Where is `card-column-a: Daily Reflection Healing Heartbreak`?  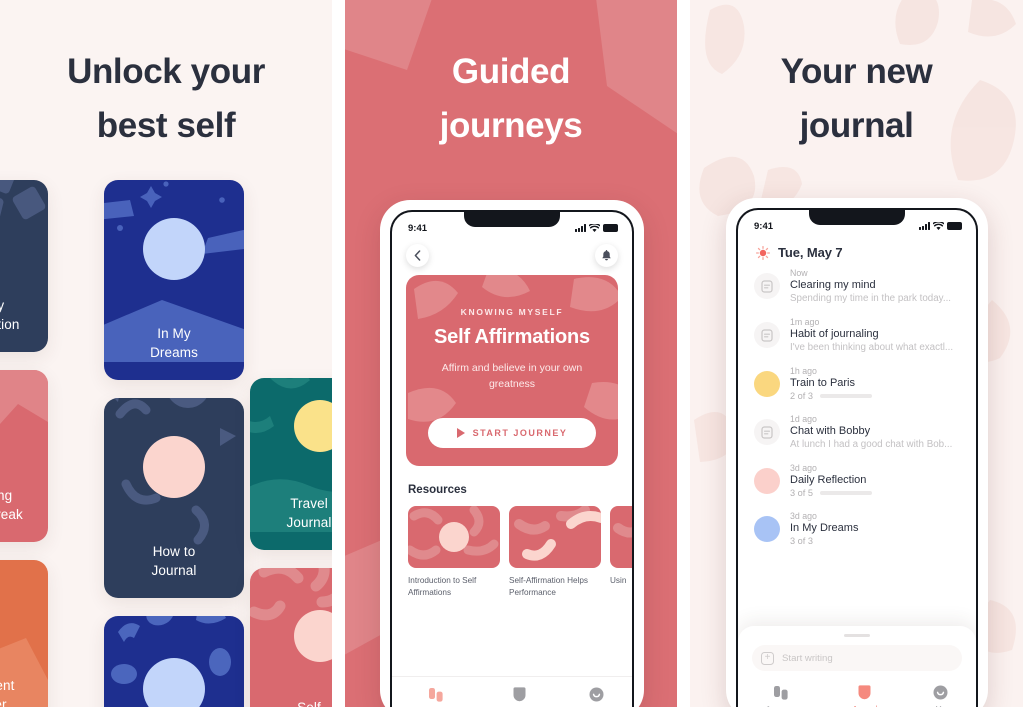
card-column-a: Daily Reflection Healing Heartbreak is located at coordinates (24, 443).